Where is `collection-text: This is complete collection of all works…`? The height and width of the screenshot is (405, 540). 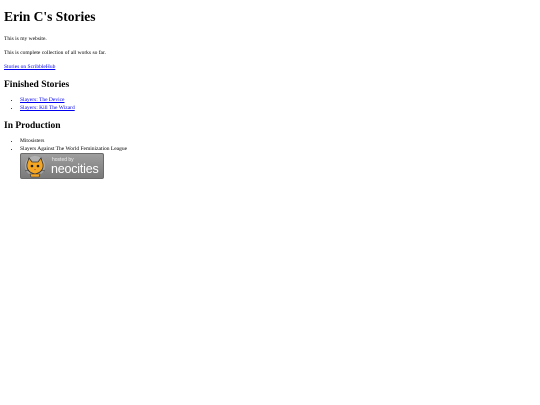 collection-text: This is complete collection of all works… is located at coordinates (55, 53).